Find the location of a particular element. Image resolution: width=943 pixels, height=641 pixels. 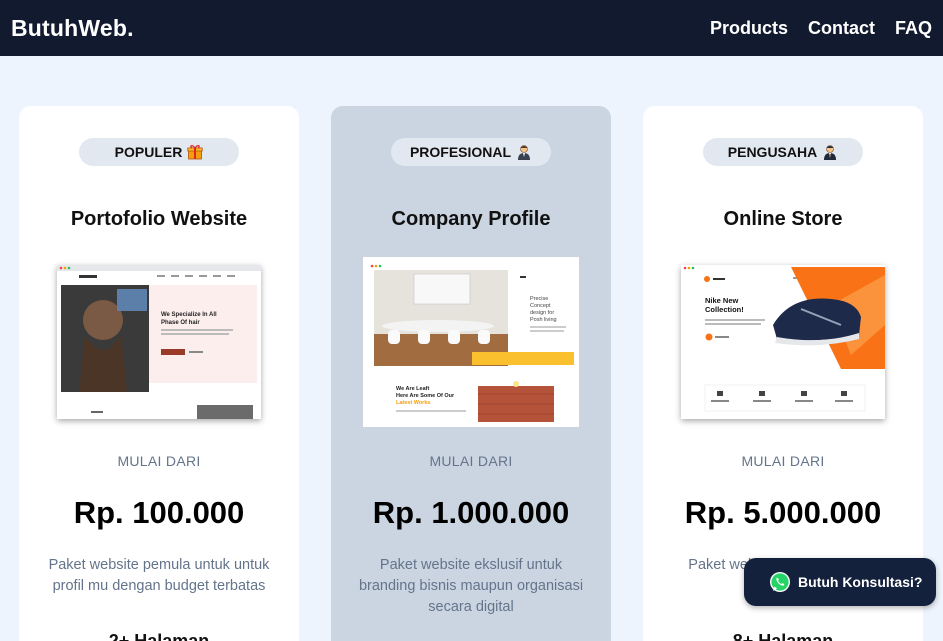

svg-text: Concept is located at coordinates (540, 306).